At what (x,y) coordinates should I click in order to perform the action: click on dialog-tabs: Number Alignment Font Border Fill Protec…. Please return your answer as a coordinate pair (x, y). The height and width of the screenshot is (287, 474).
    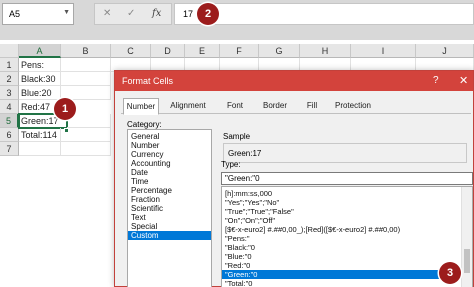
    Looking at the image, I should click on (296, 106).